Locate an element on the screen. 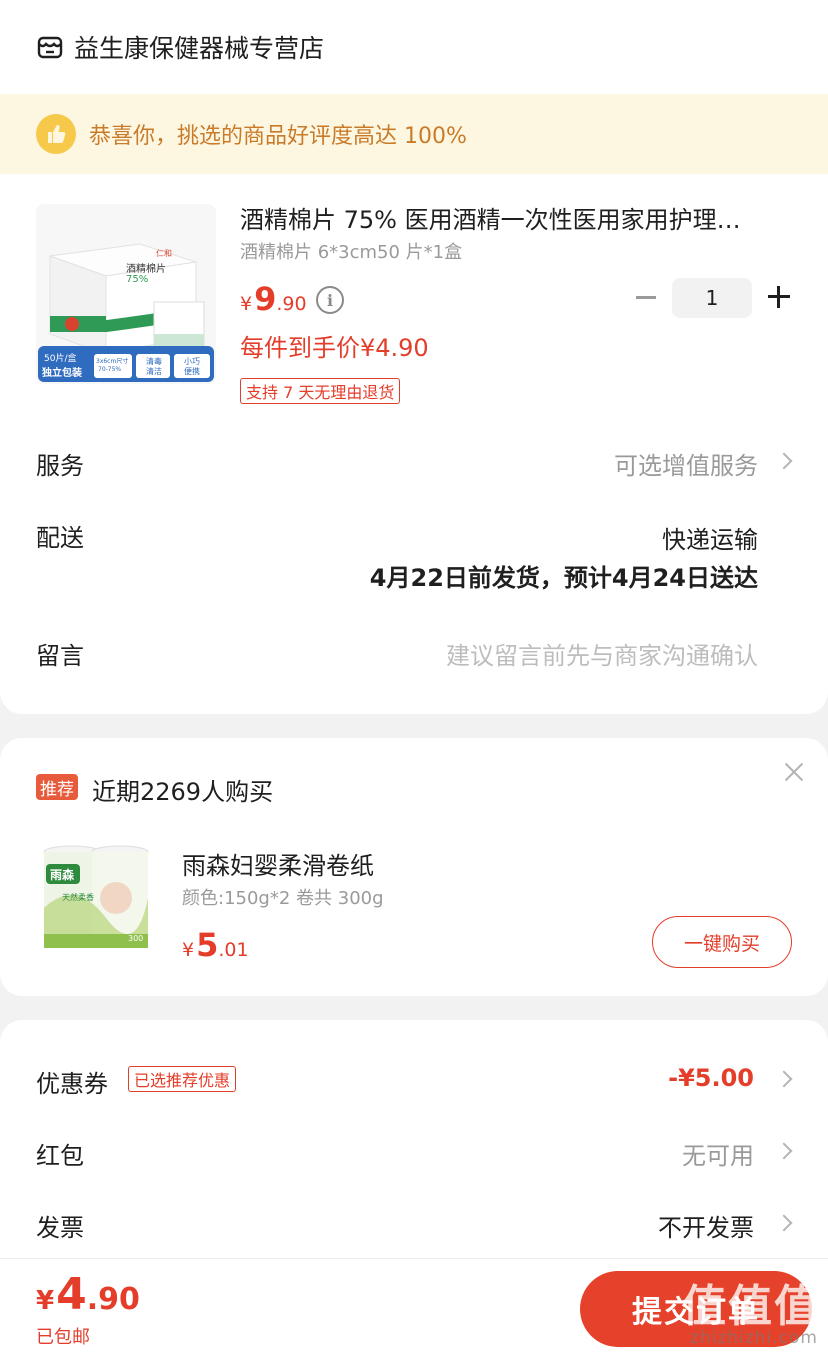 Image resolution: width=828 pixels, height=1358 pixels. message-label: 留言 is located at coordinates (60, 656).